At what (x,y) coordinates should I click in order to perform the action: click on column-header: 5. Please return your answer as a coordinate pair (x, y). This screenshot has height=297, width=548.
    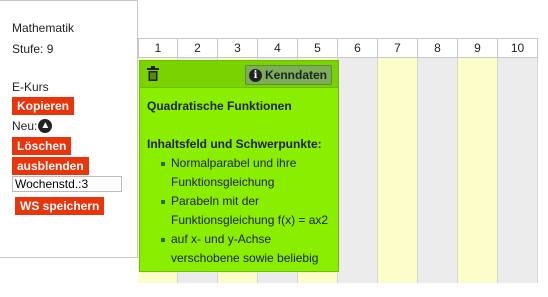
    Looking at the image, I should click on (318, 48).